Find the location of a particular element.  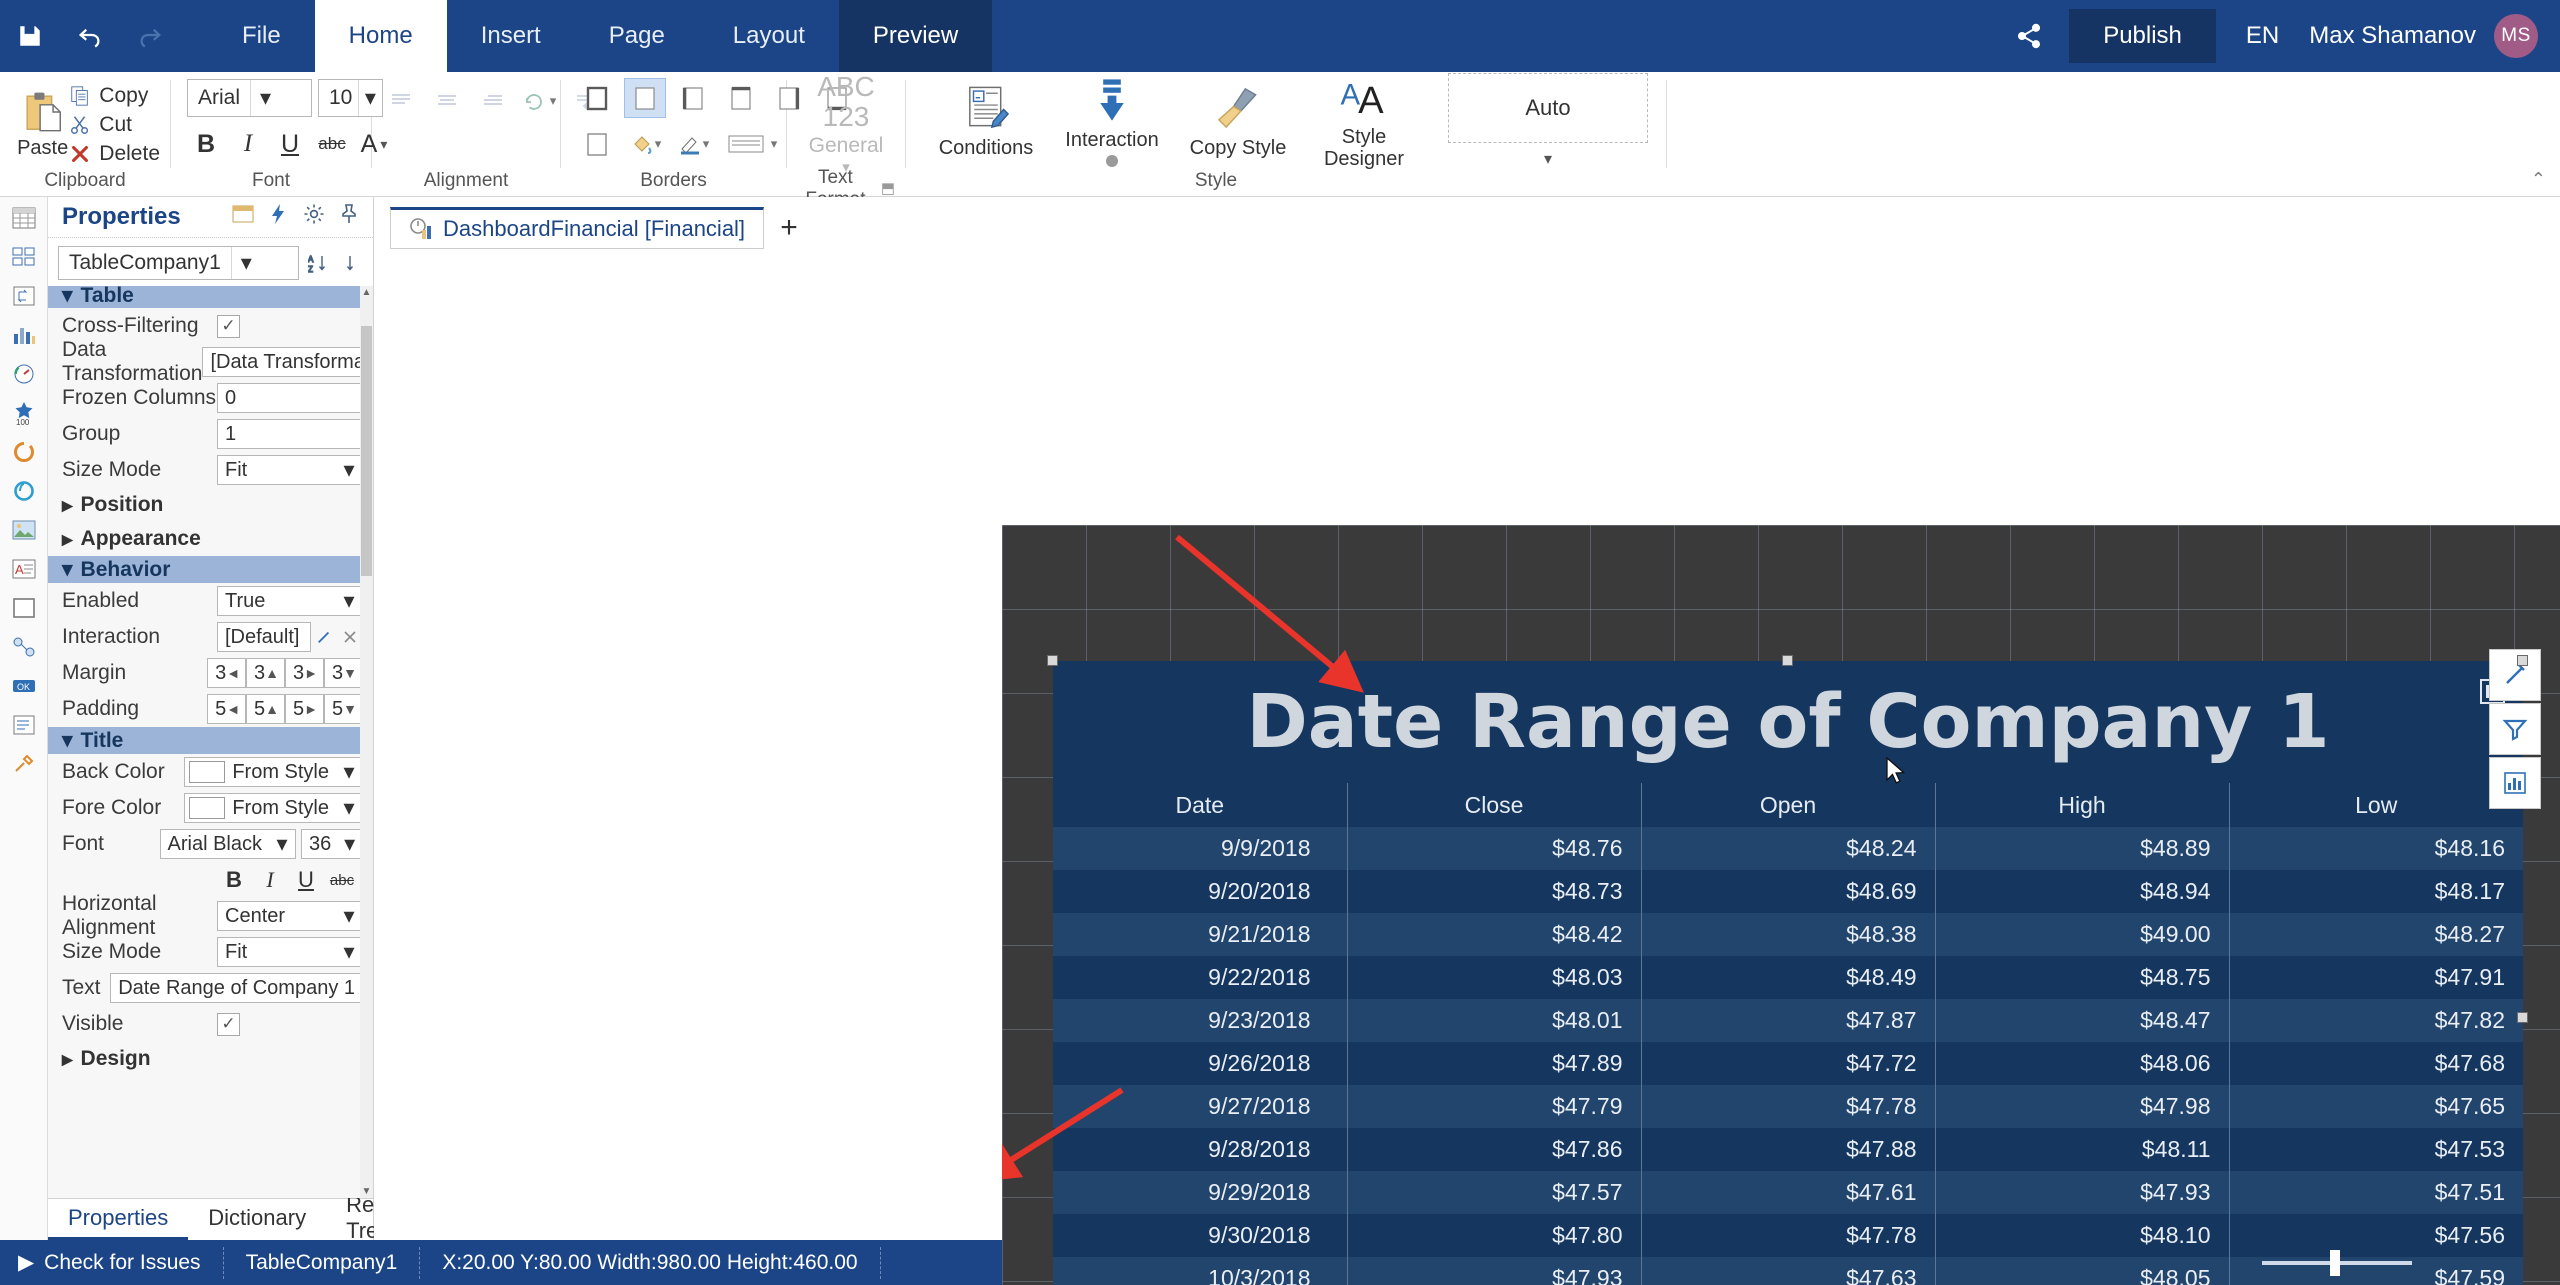

border-none-button is located at coordinates (645, 98).